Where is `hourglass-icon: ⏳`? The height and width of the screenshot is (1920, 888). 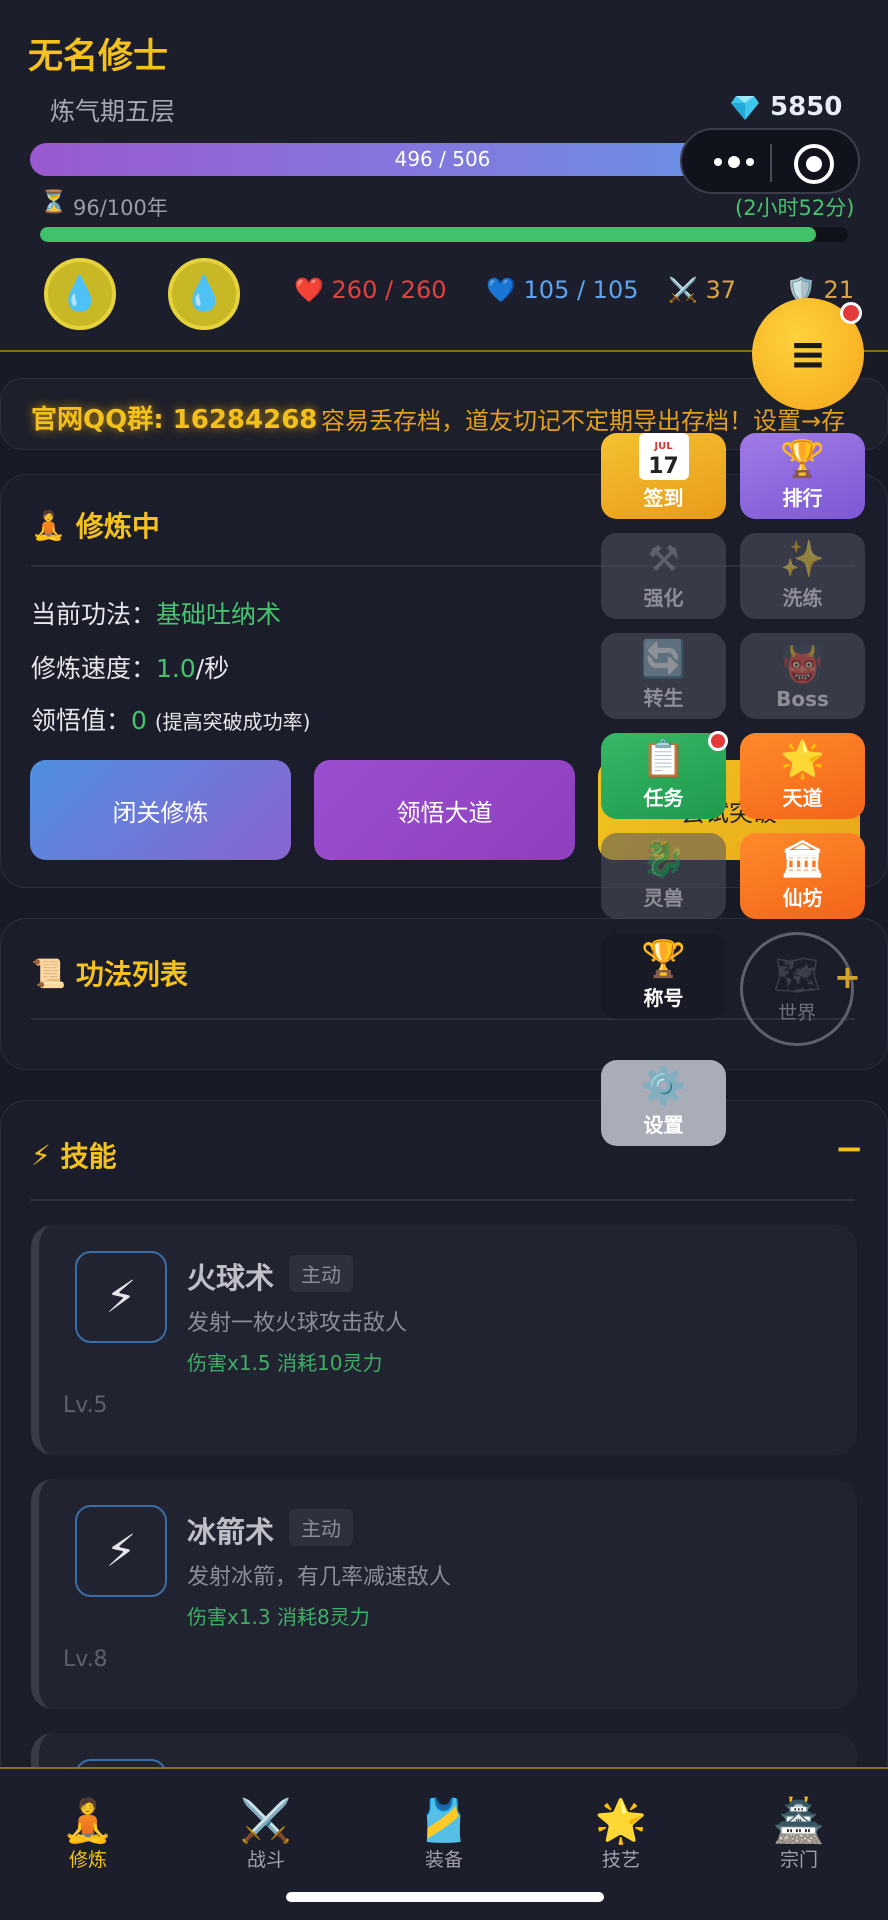
hourglass-icon: ⏳ is located at coordinates (54, 202).